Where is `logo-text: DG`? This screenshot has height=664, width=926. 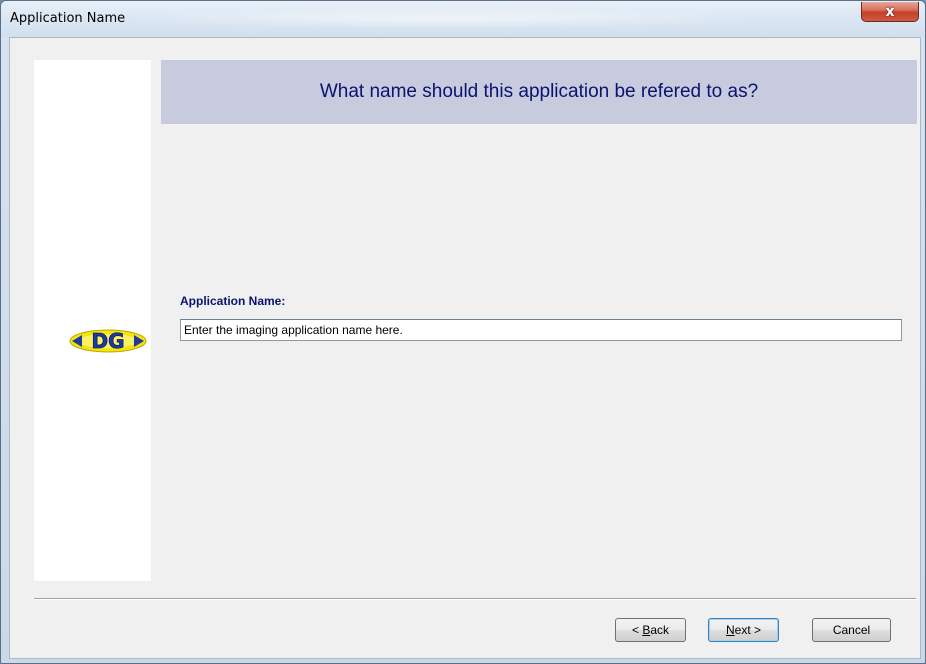 logo-text: DG is located at coordinates (107, 341).